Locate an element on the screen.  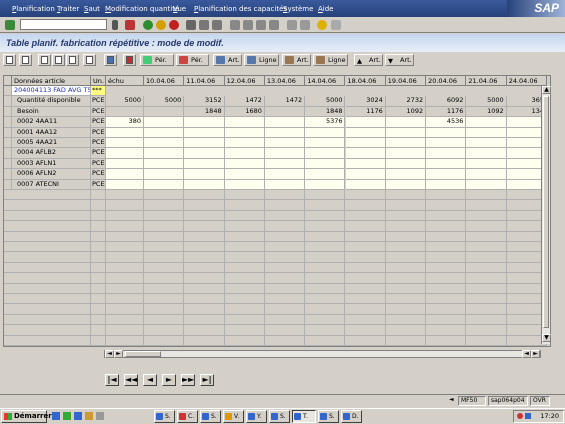
columns-button is located at coordinates (44, 60).